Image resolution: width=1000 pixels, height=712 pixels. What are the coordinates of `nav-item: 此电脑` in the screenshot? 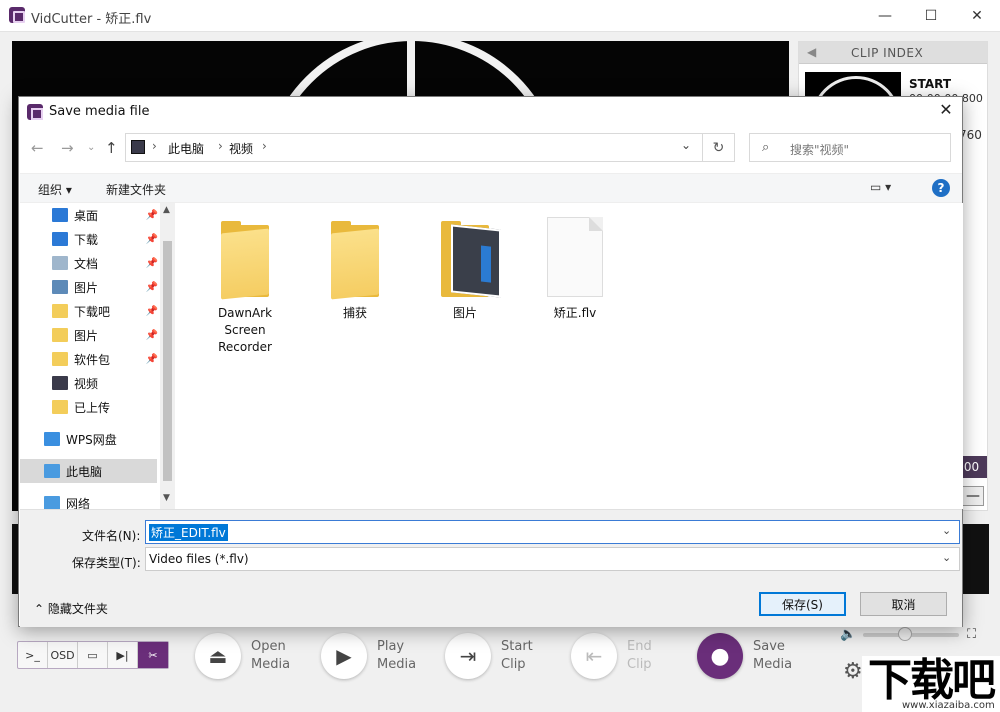 It's located at (88, 471).